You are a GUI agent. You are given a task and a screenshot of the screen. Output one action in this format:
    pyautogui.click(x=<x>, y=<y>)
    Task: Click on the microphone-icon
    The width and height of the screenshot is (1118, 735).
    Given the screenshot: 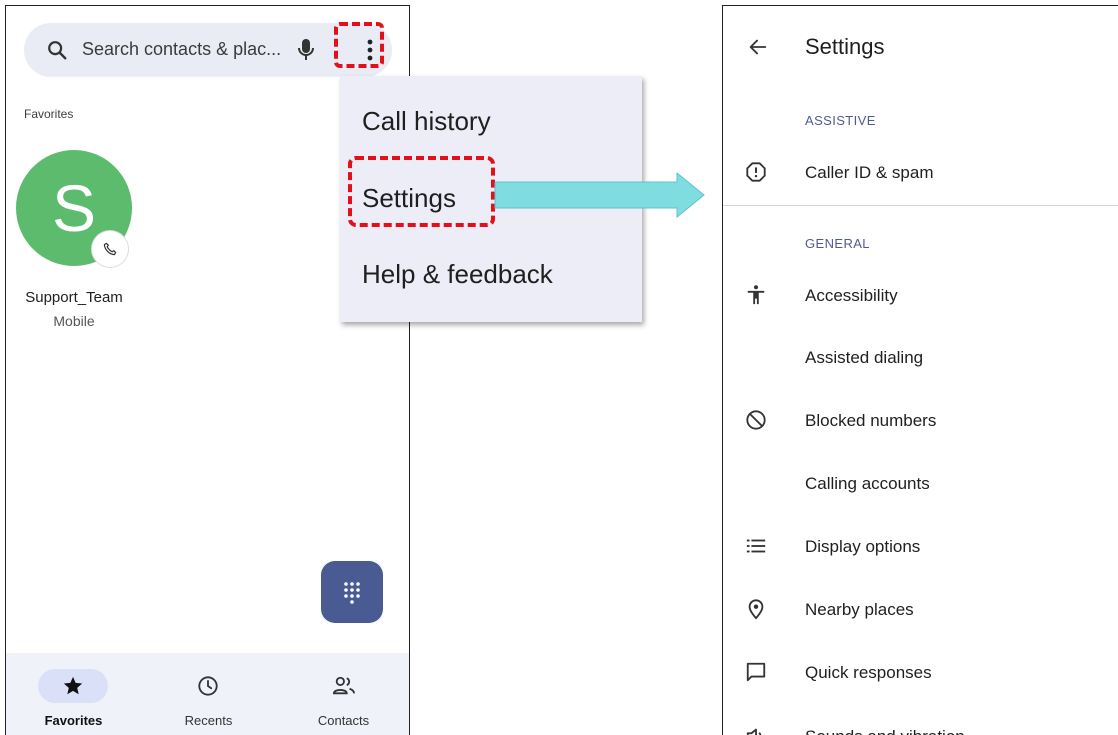 What is the action you would take?
    pyautogui.click(x=306, y=52)
    